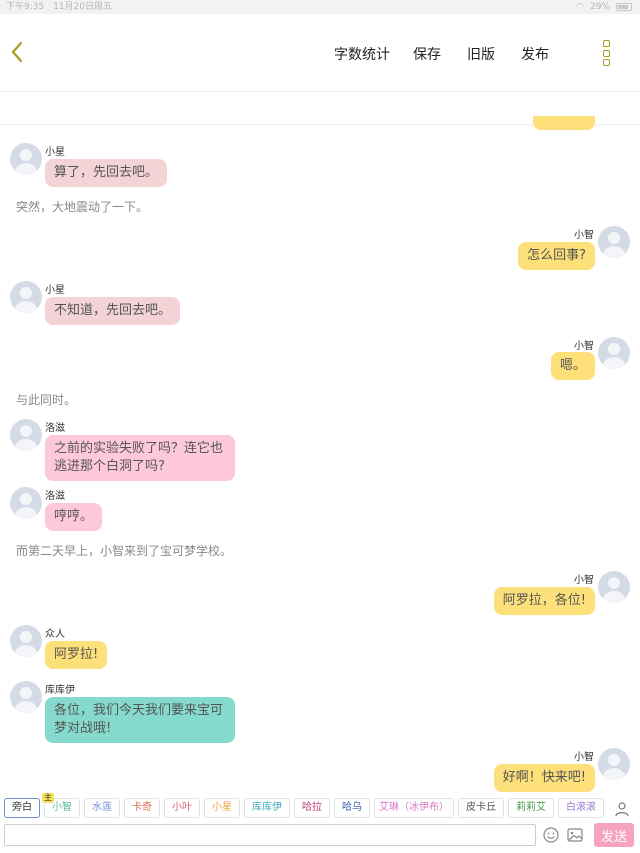  I want to click on input-bar: 发送, so click(320, 837).